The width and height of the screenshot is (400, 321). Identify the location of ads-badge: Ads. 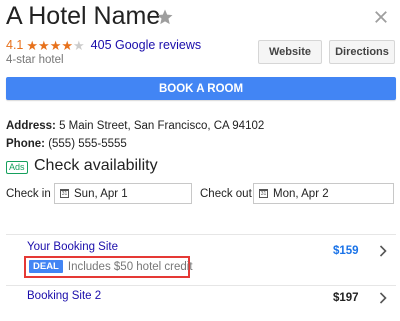
(17, 167).